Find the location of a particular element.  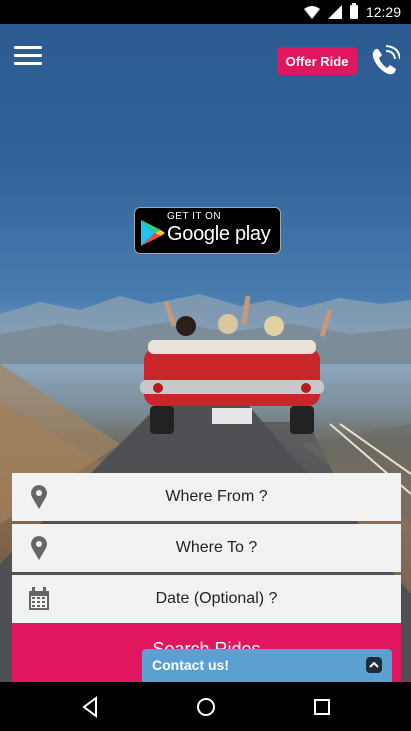

where-to-field: Where To ? is located at coordinates (206, 548).